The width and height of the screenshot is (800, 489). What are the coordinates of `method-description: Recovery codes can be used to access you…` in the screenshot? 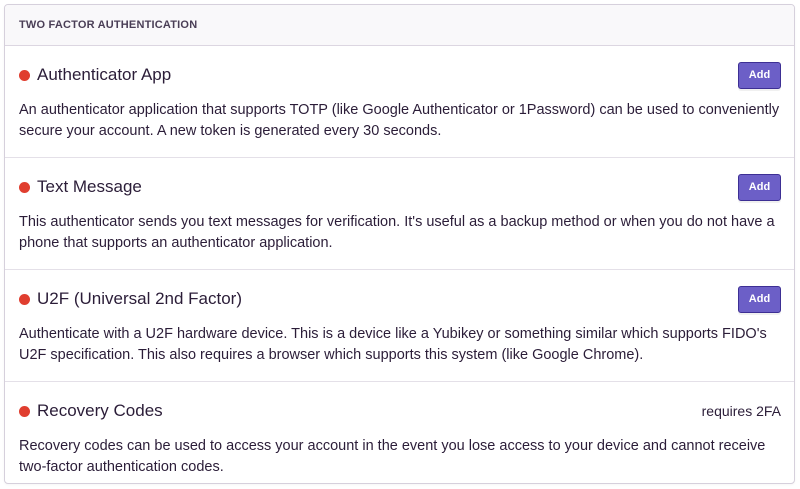 It's located at (392, 456).